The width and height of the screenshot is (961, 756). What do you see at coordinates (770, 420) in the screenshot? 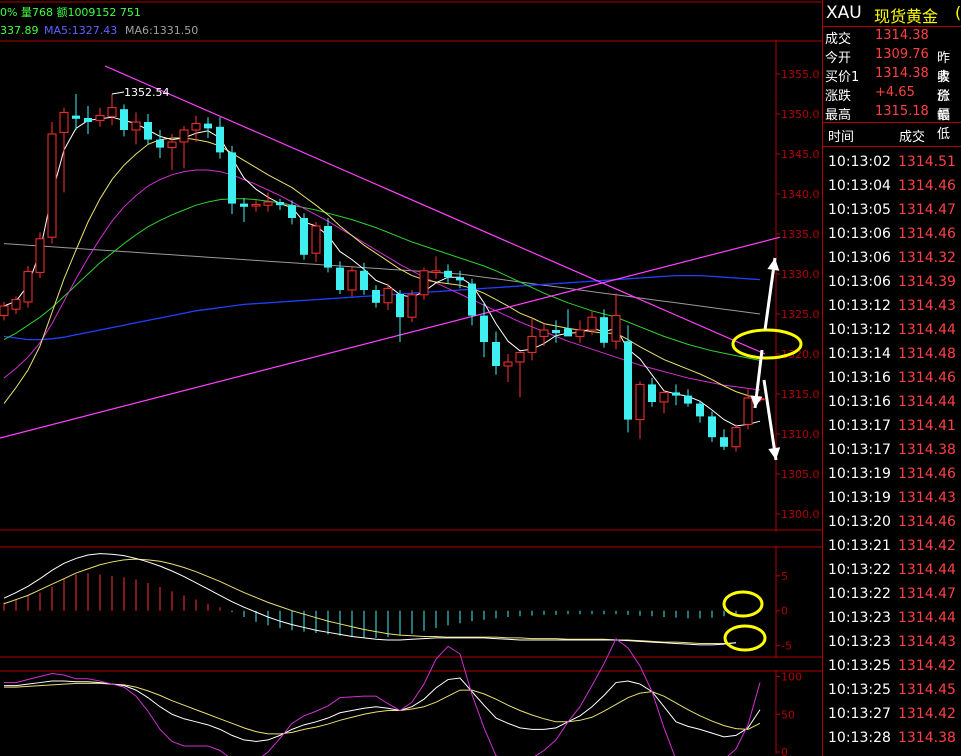
I see `arrow-shaft` at bounding box center [770, 420].